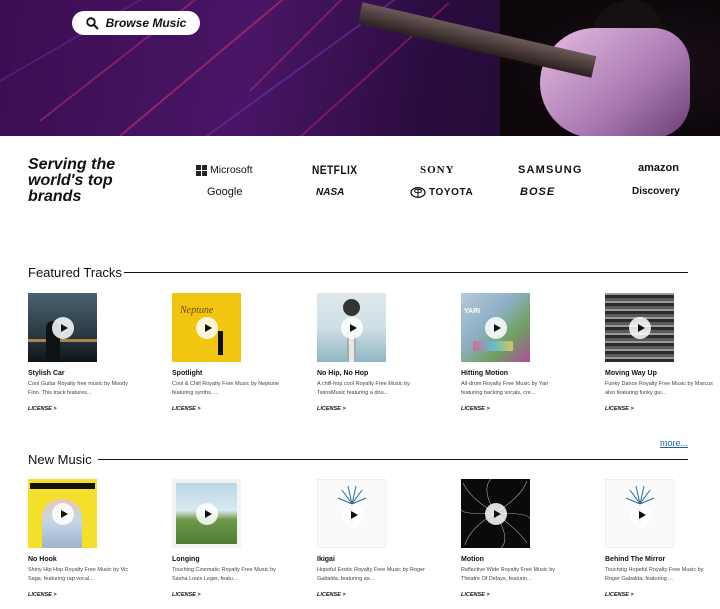 This screenshot has width=720, height=609. I want to click on track-title: Moving Way Up, so click(631, 373).